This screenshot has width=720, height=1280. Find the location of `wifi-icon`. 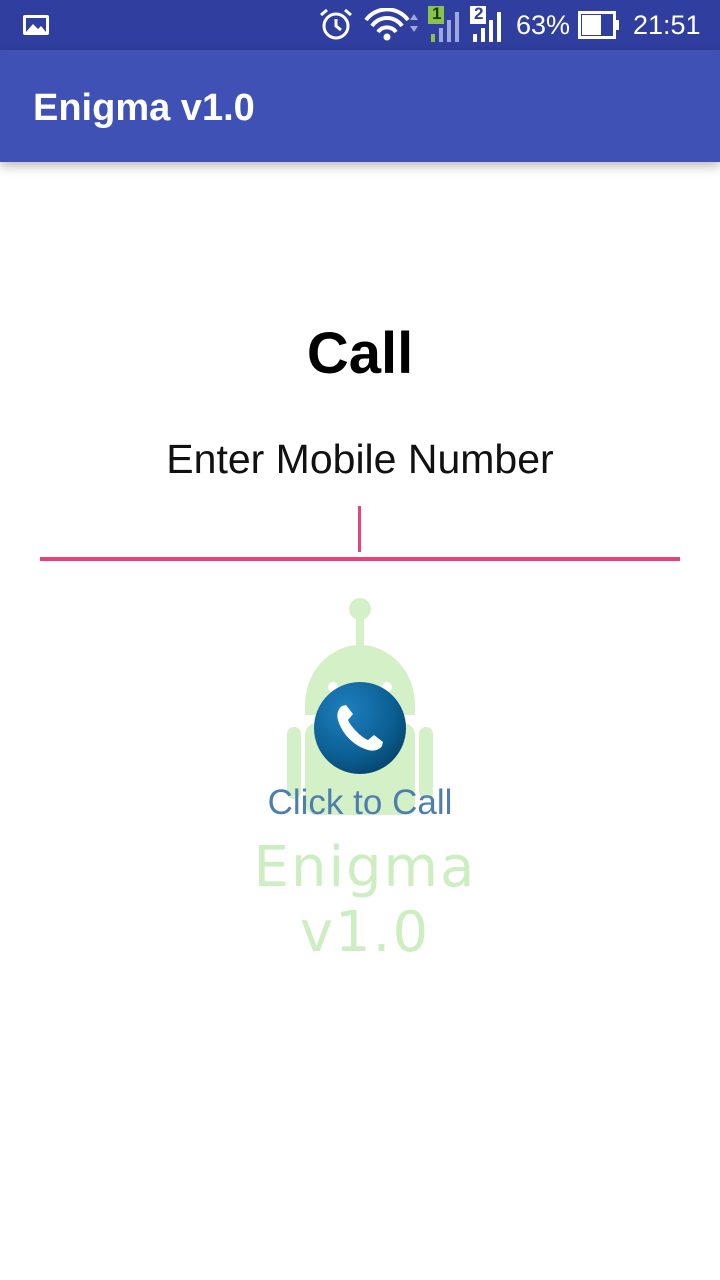

wifi-icon is located at coordinates (391, 24).